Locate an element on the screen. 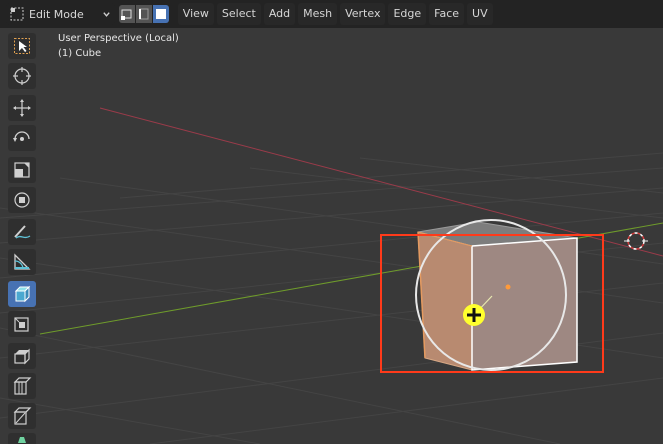 The image size is (663, 444). tool-extrude-region is located at coordinates (22, 324).